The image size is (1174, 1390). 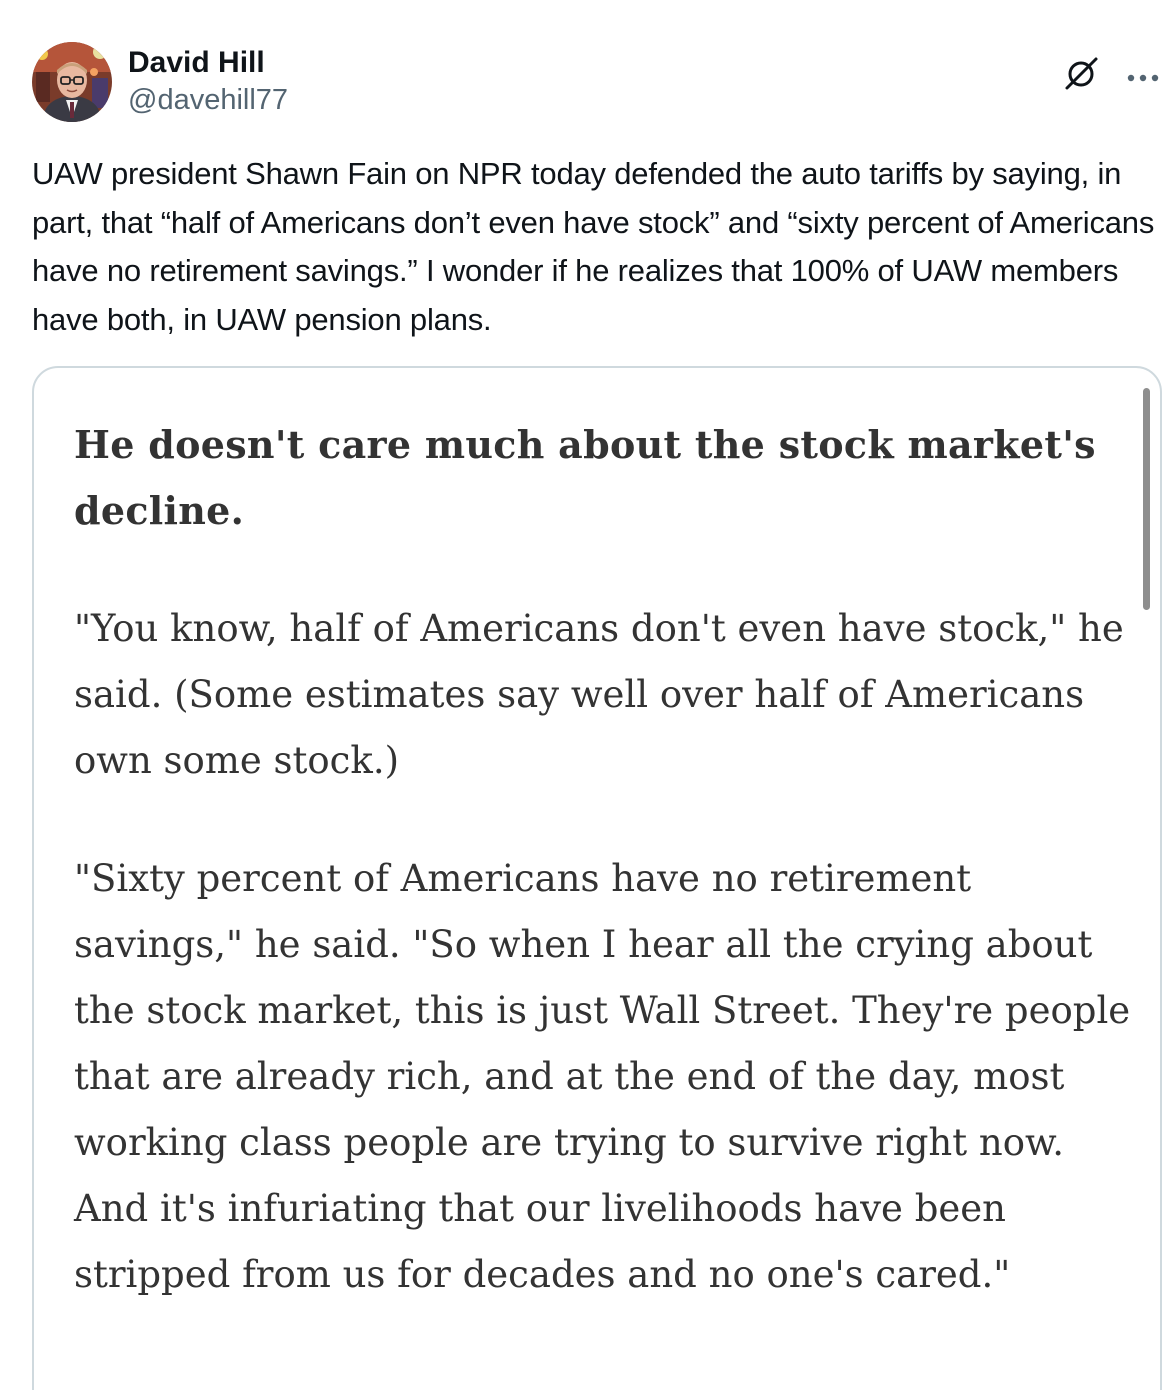 I want to click on author-handle: @davehill77, so click(x=208, y=100).